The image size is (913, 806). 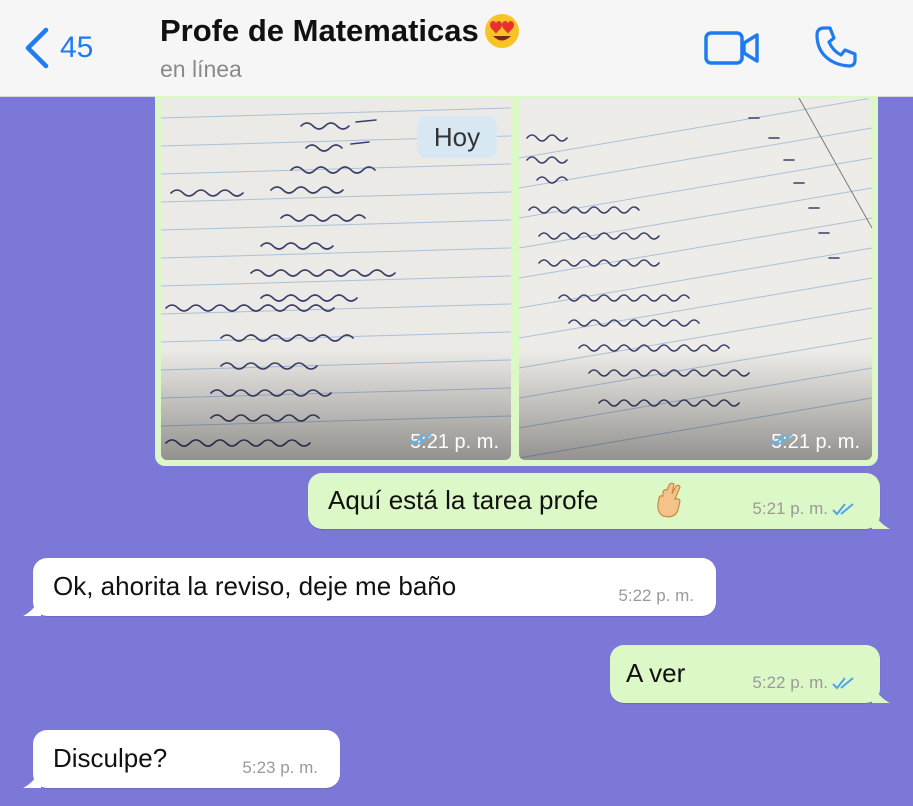 I want to click on unread-count: 45, so click(x=77, y=47).